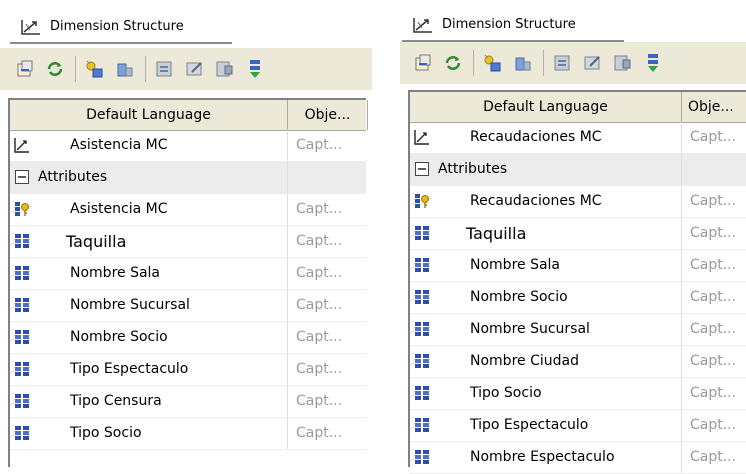  What do you see at coordinates (129, 369) in the screenshot?
I see `row-label: Tipo Espectaculo` at bounding box center [129, 369].